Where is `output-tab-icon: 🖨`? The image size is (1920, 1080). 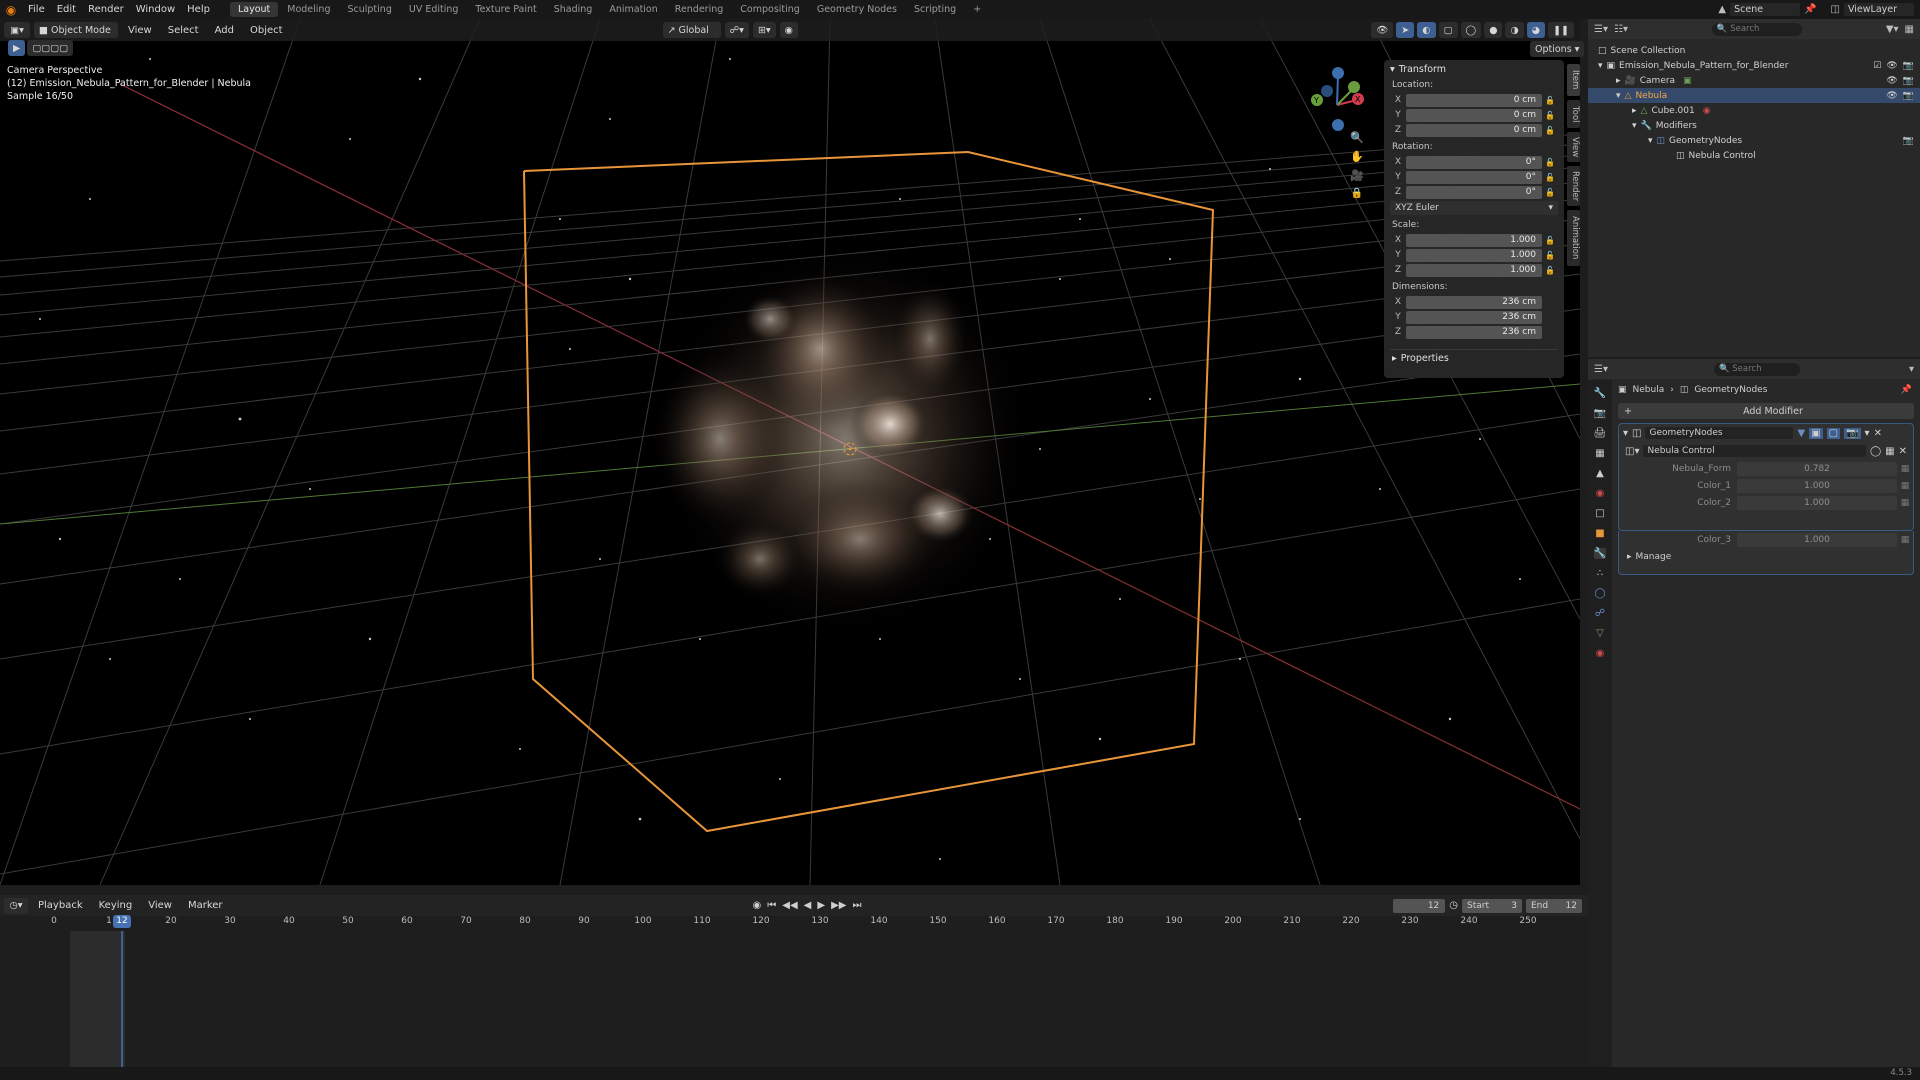 output-tab-icon: 🖨 is located at coordinates (1600, 433).